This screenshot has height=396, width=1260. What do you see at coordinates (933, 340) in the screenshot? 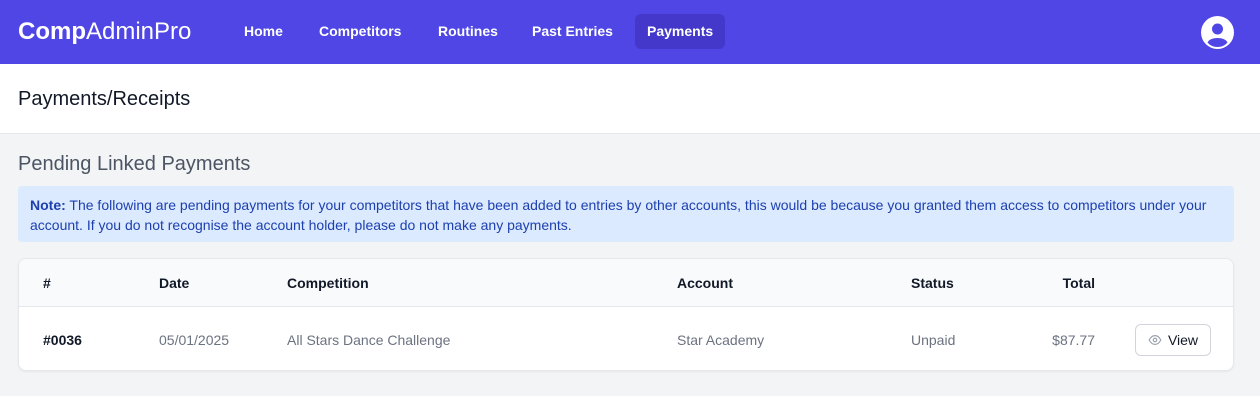
I see `cell-status: Unpaid` at bounding box center [933, 340].